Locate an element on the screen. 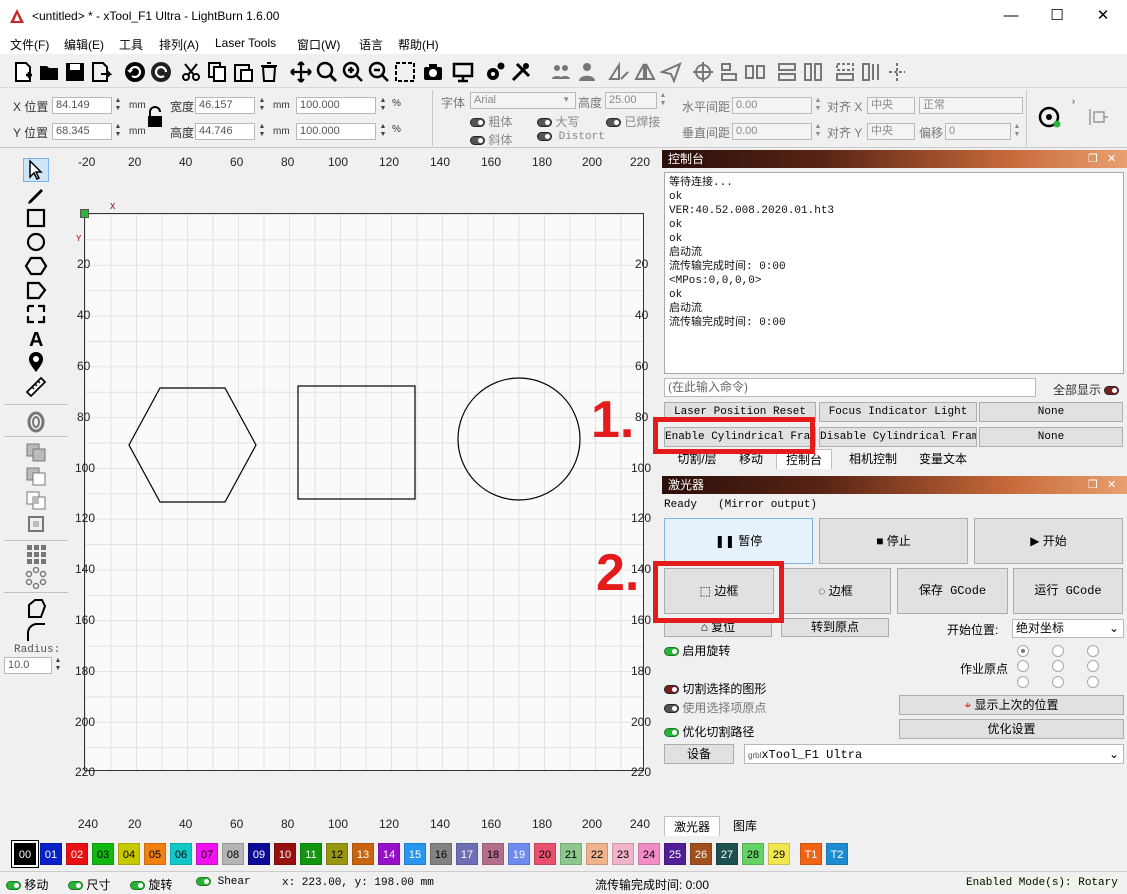 The height and width of the screenshot is (894, 1127). shear-toggle: Shear is located at coordinates (223, 882).